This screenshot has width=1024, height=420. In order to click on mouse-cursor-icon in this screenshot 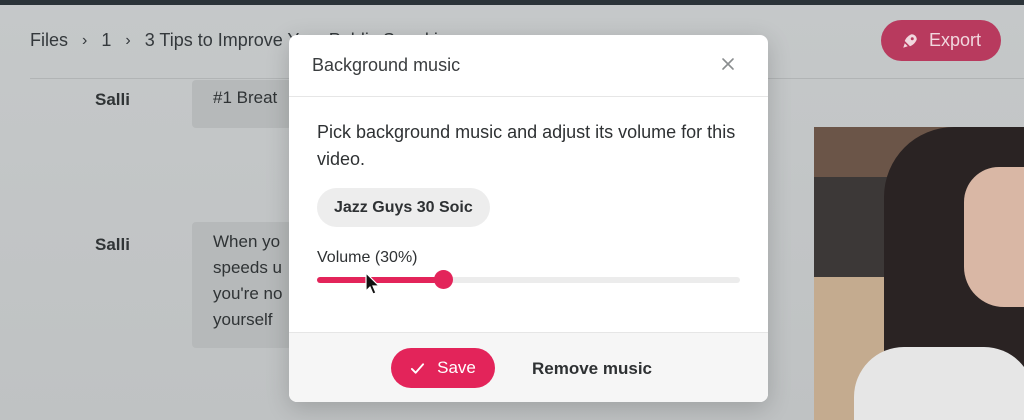, I will do `click(373, 283)`.